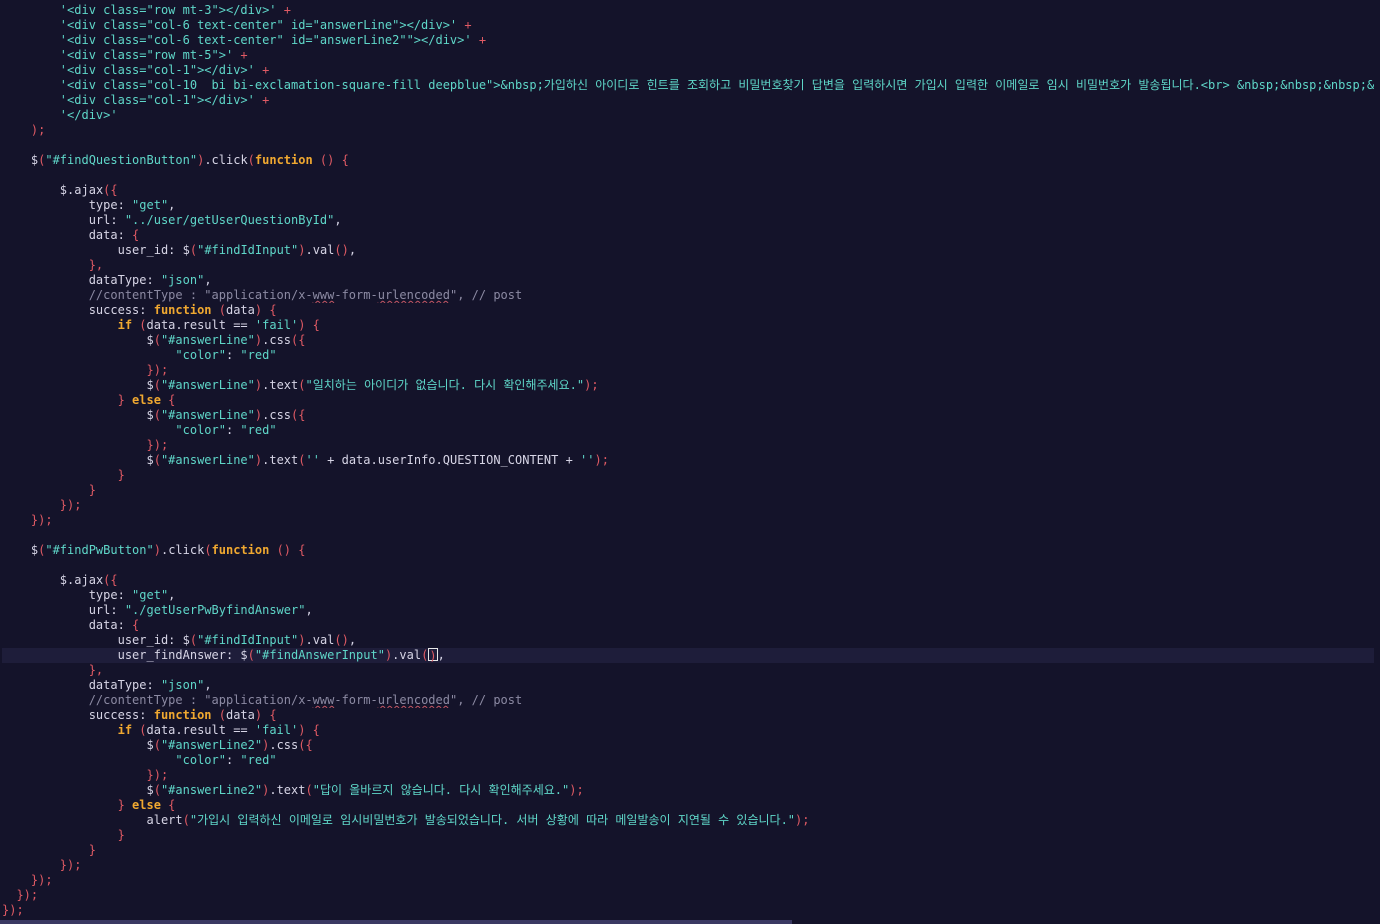 The height and width of the screenshot is (924, 1380). Describe the element at coordinates (114, 430) in the screenshot. I see `code-token: "color"` at that location.